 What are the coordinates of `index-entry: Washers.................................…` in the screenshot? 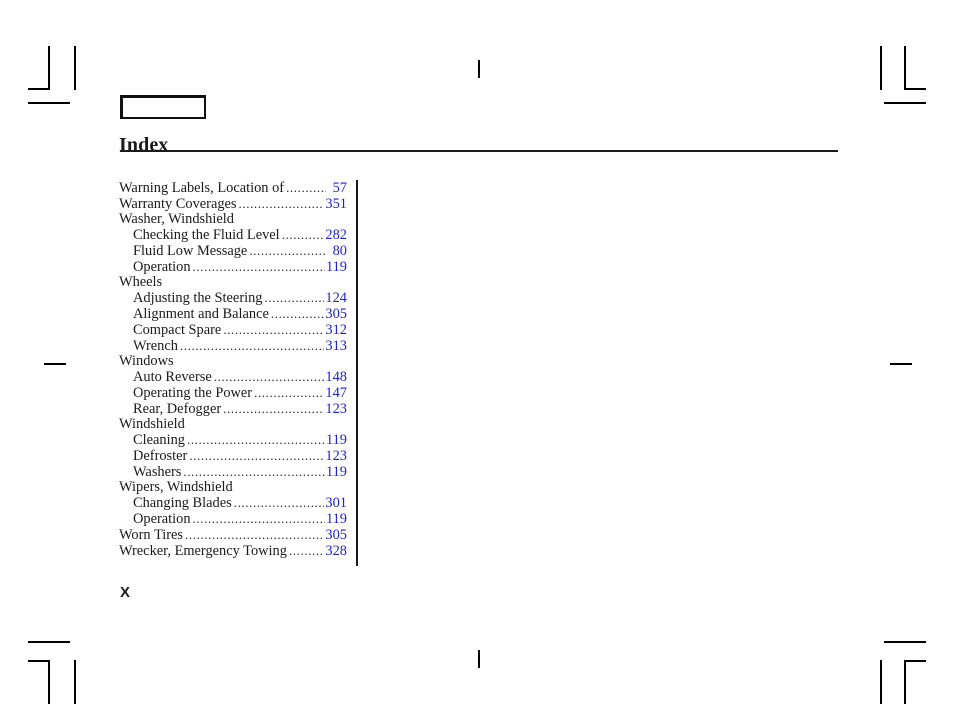 It's located at (233, 472).